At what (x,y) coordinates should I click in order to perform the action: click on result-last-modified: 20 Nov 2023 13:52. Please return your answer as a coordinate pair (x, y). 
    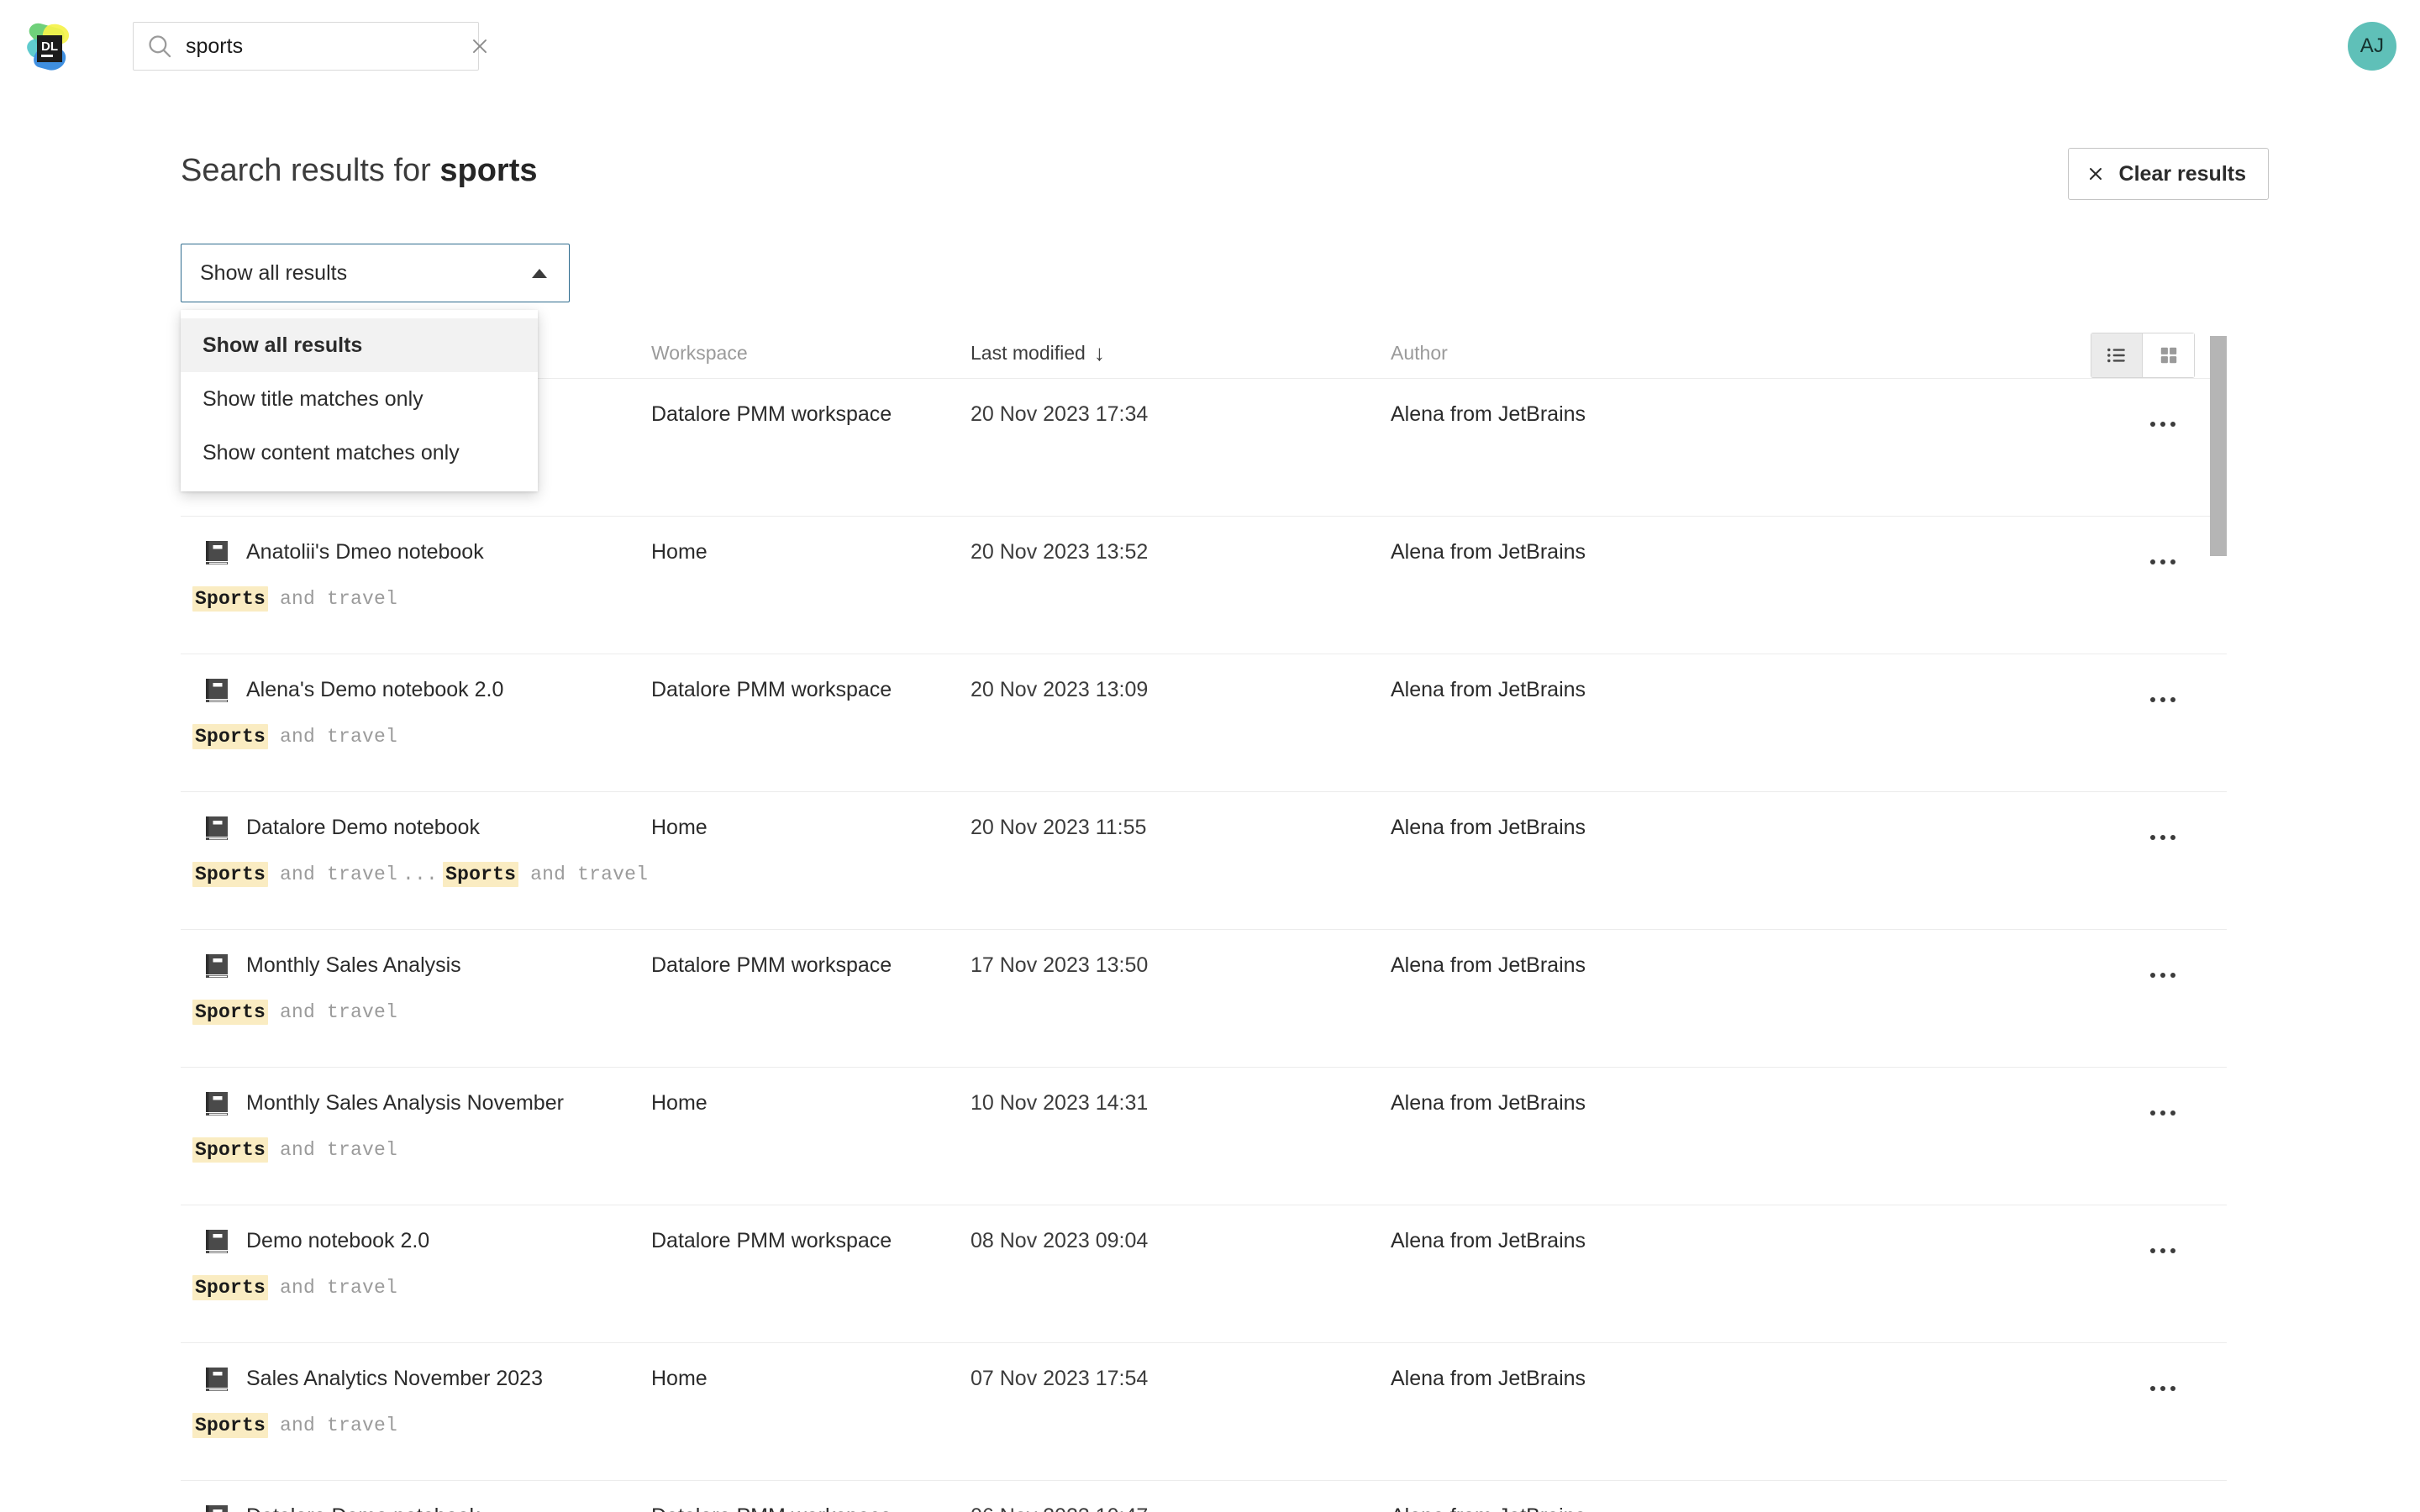
    Looking at the image, I should click on (1060, 552).